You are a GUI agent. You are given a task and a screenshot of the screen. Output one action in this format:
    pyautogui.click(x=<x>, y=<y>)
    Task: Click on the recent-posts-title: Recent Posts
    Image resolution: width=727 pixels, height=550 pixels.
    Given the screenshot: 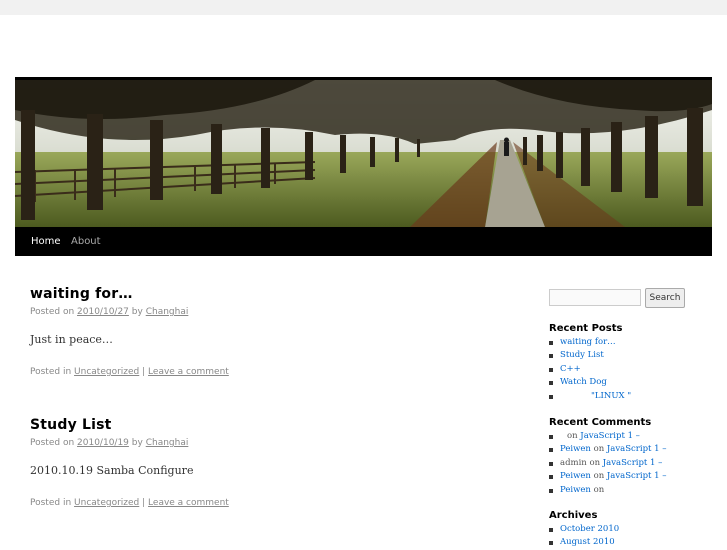 What is the action you would take?
    pyautogui.click(x=586, y=328)
    